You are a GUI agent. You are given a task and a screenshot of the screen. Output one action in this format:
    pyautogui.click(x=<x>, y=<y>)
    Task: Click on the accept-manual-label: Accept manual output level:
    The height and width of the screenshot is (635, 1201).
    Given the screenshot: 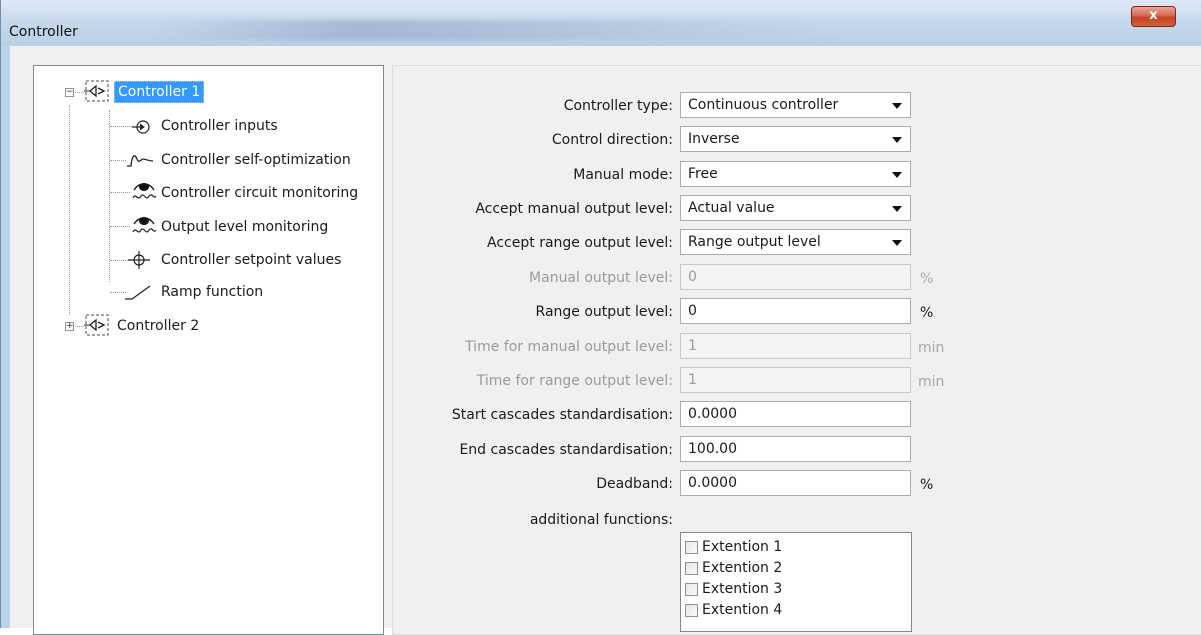 What is the action you would take?
    pyautogui.click(x=574, y=209)
    